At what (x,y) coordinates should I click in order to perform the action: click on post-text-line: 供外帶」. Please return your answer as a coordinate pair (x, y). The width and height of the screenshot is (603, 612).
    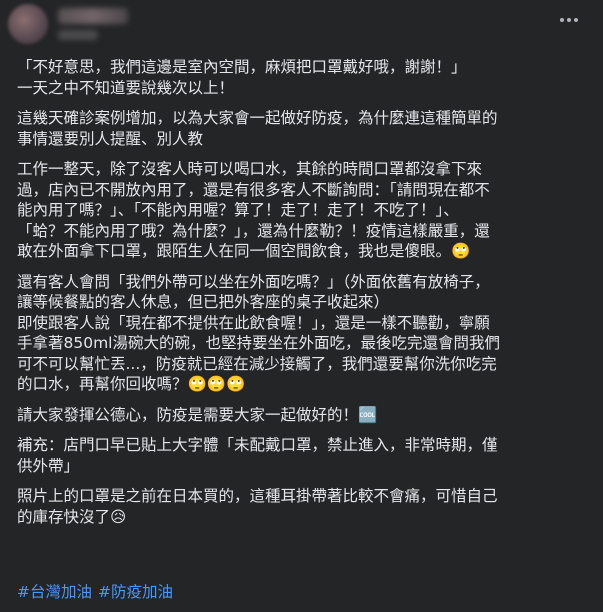
    Looking at the image, I should click on (48, 465).